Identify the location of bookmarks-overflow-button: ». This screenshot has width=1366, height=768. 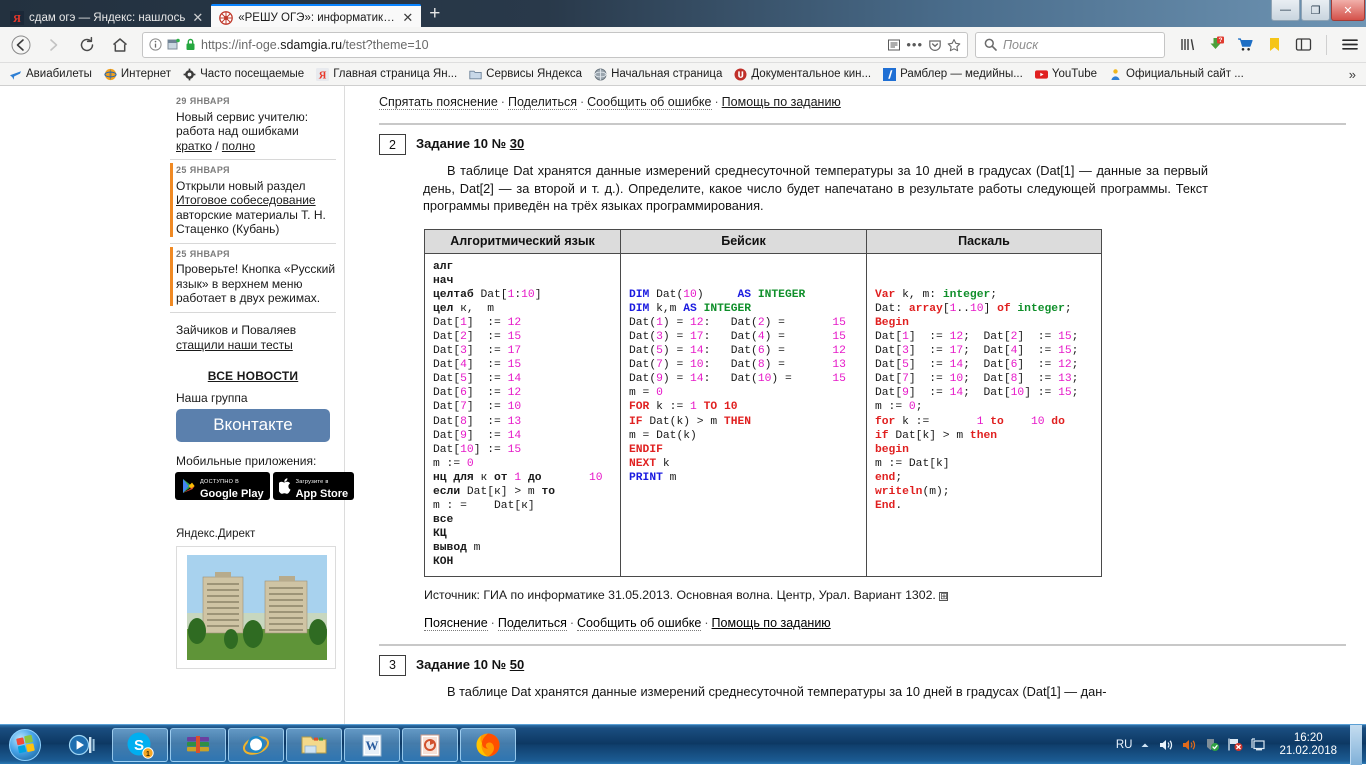
(1352, 74).